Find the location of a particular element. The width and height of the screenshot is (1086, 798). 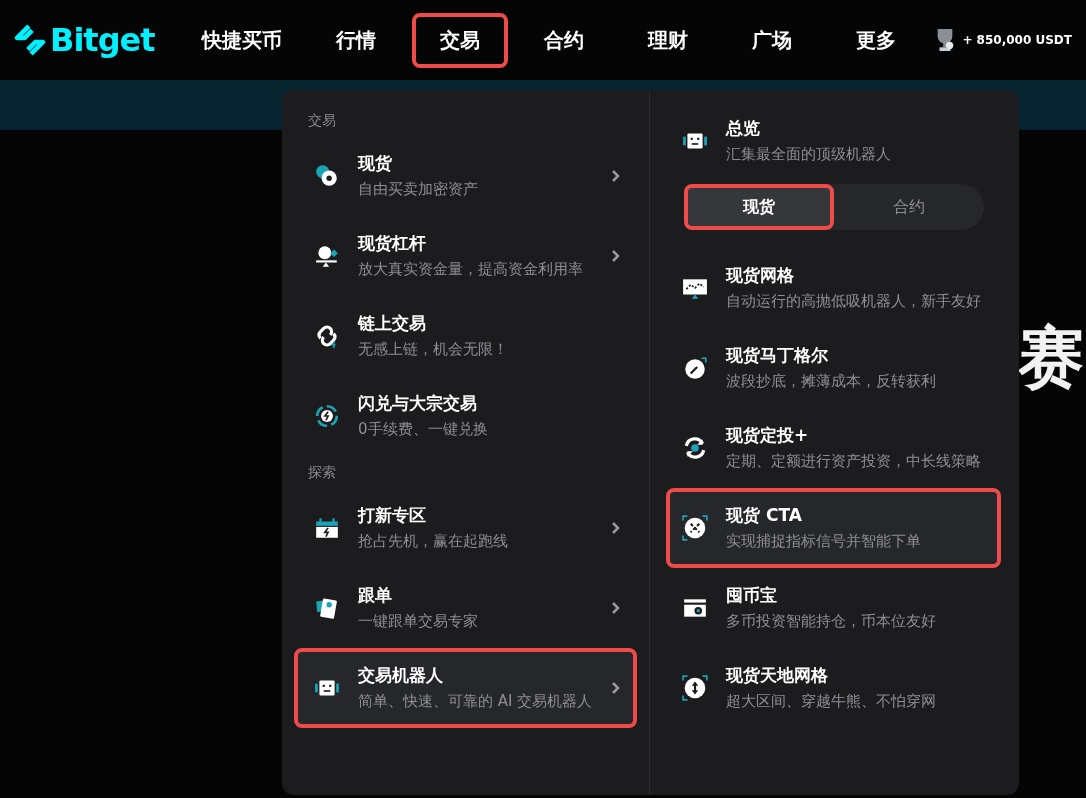

gauge-icon is located at coordinates (695, 368).